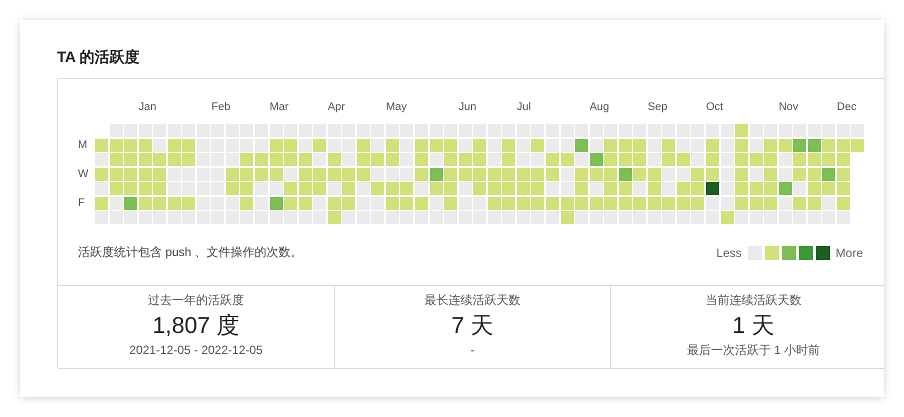  I want to click on legend-less-label: Less, so click(729, 253).